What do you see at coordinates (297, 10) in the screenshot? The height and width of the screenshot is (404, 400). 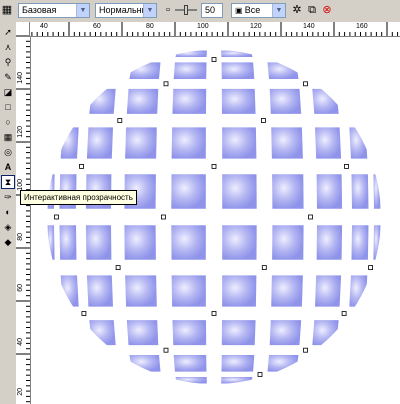 I see `freeze-icon: ✲` at bounding box center [297, 10].